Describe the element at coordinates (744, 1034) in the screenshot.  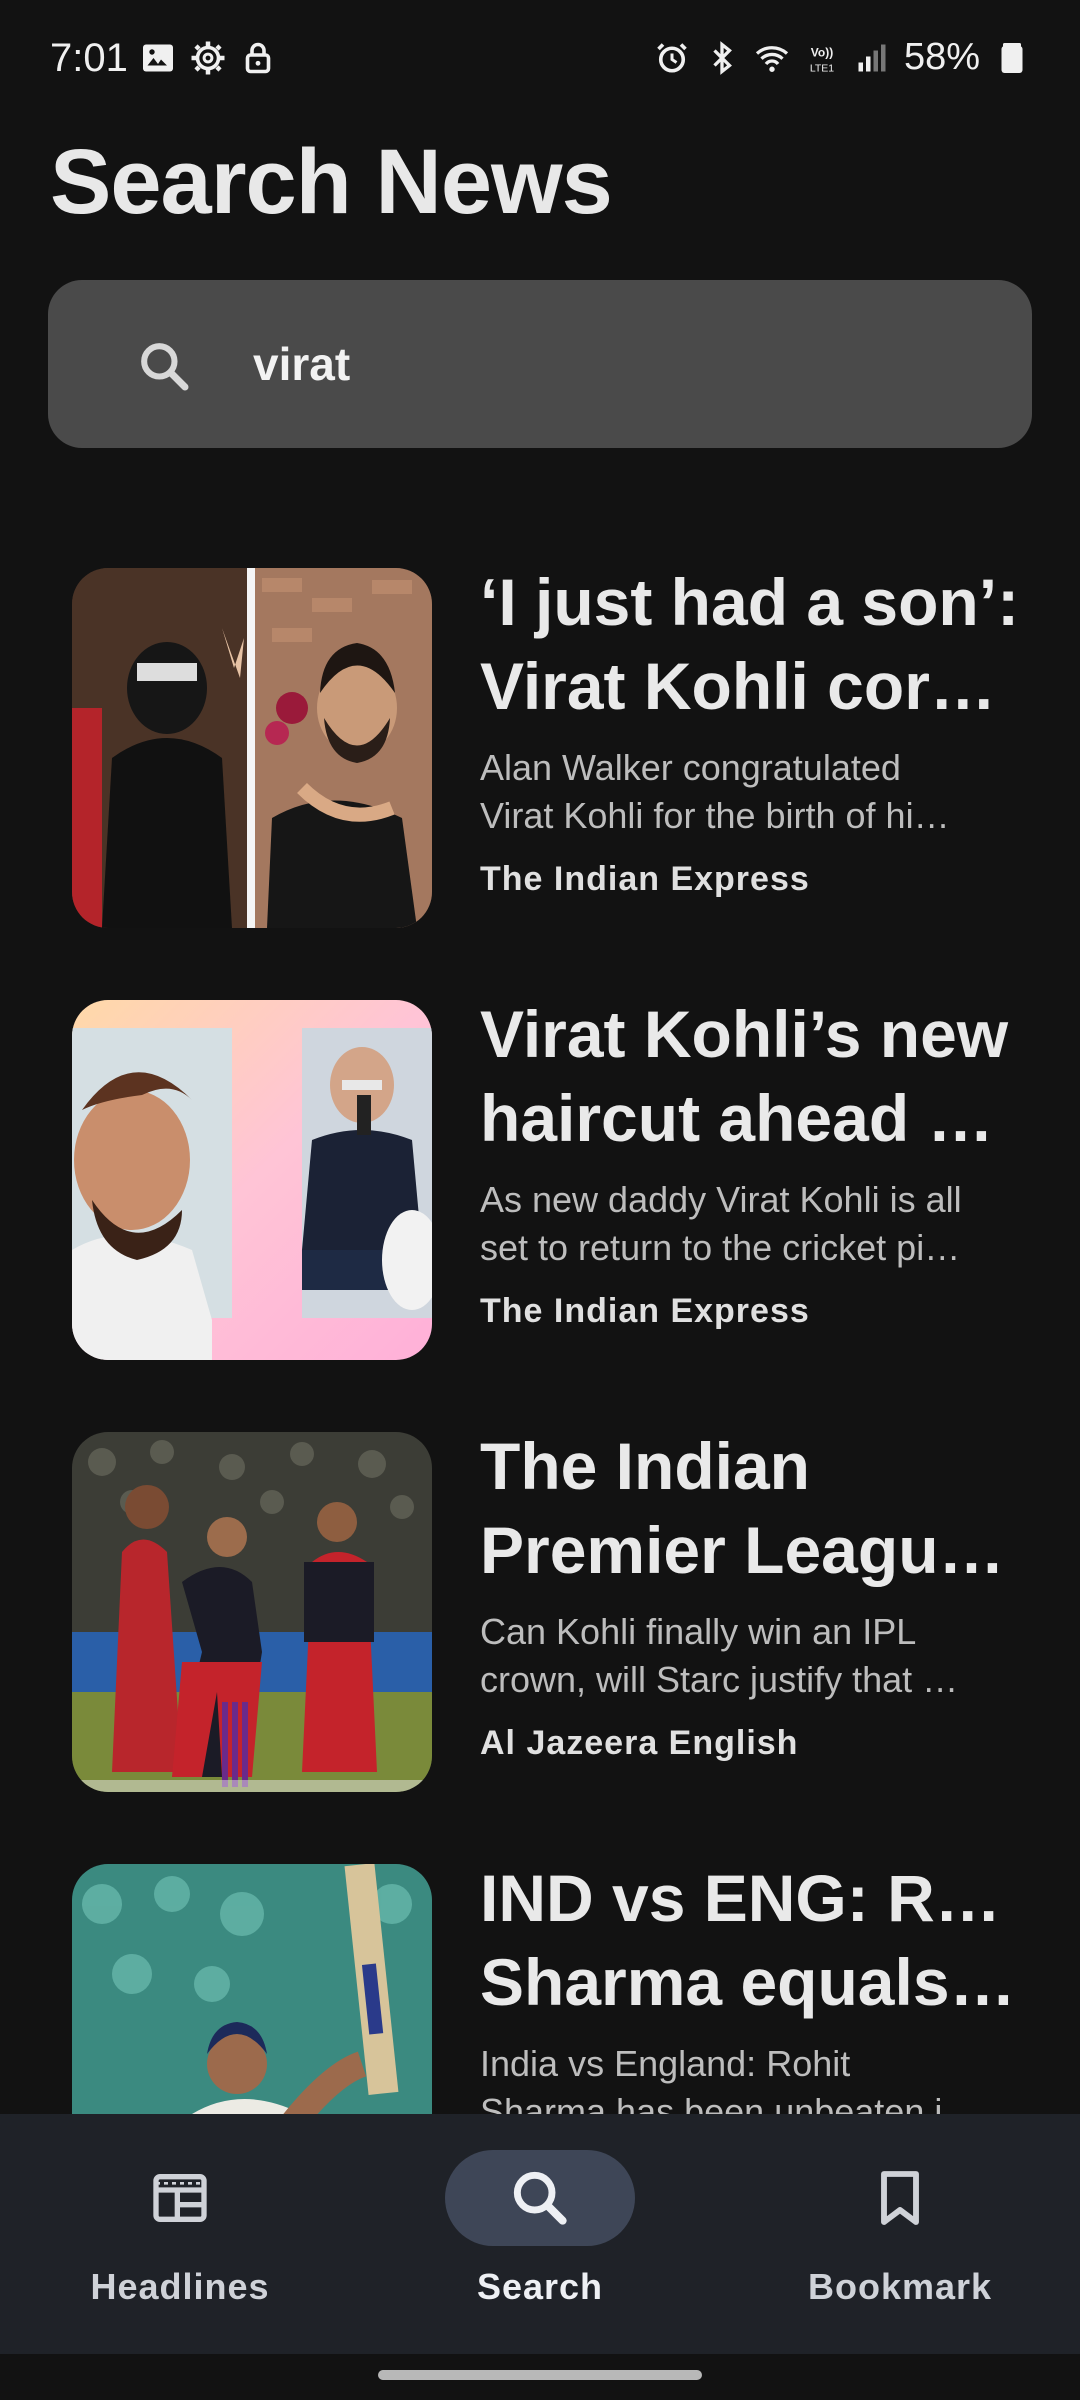
I see `article-title-line: Virat Kohli’s new` at that location.